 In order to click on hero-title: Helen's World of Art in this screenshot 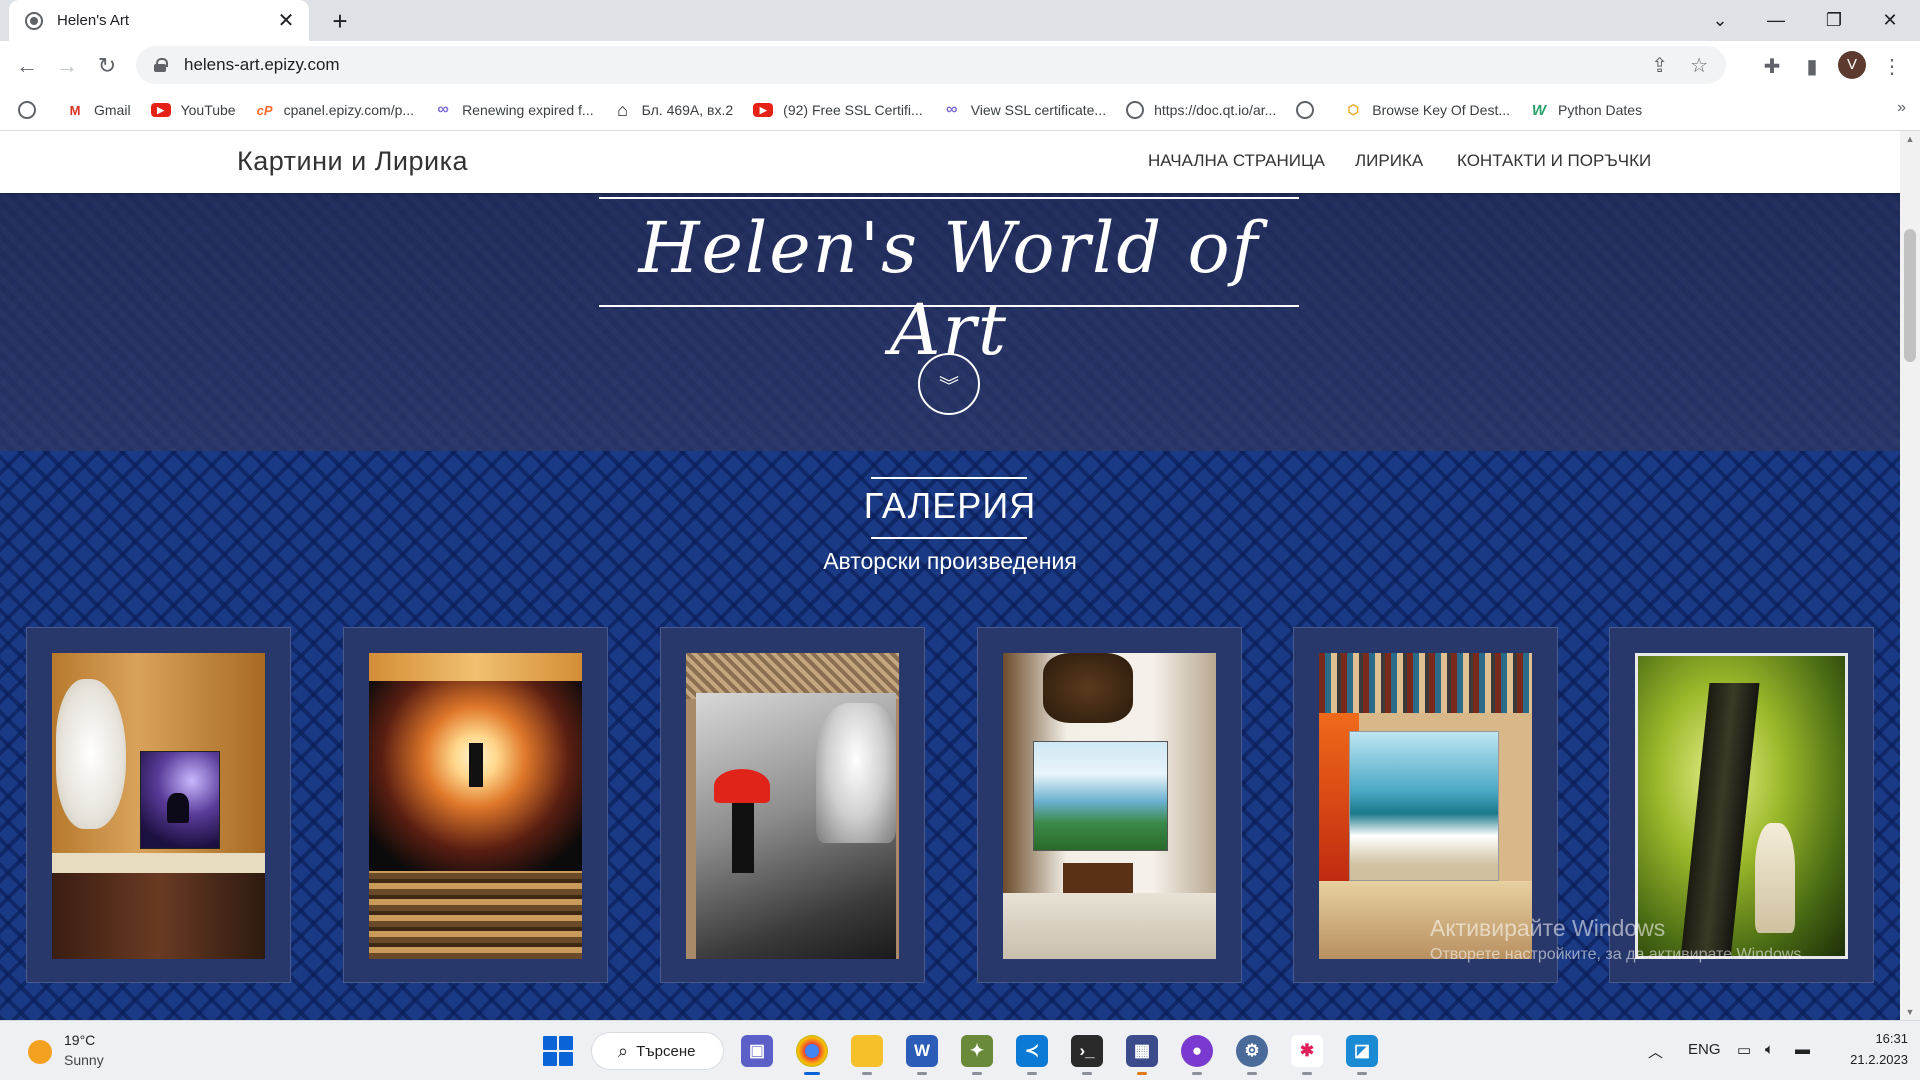, I will do `click(949, 289)`.